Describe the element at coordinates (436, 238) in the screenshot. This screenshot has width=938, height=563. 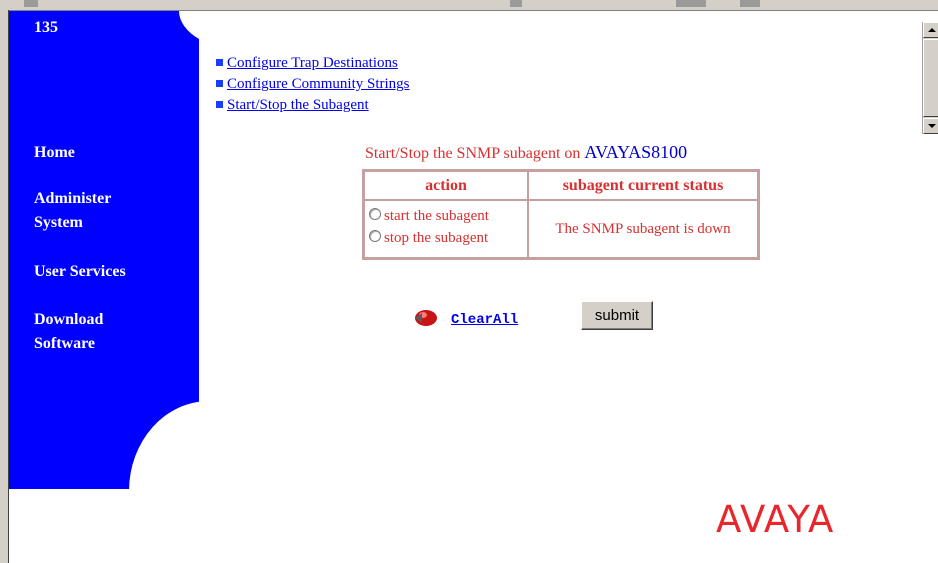
I see `stop-subagent-label: stop the subagent` at that location.